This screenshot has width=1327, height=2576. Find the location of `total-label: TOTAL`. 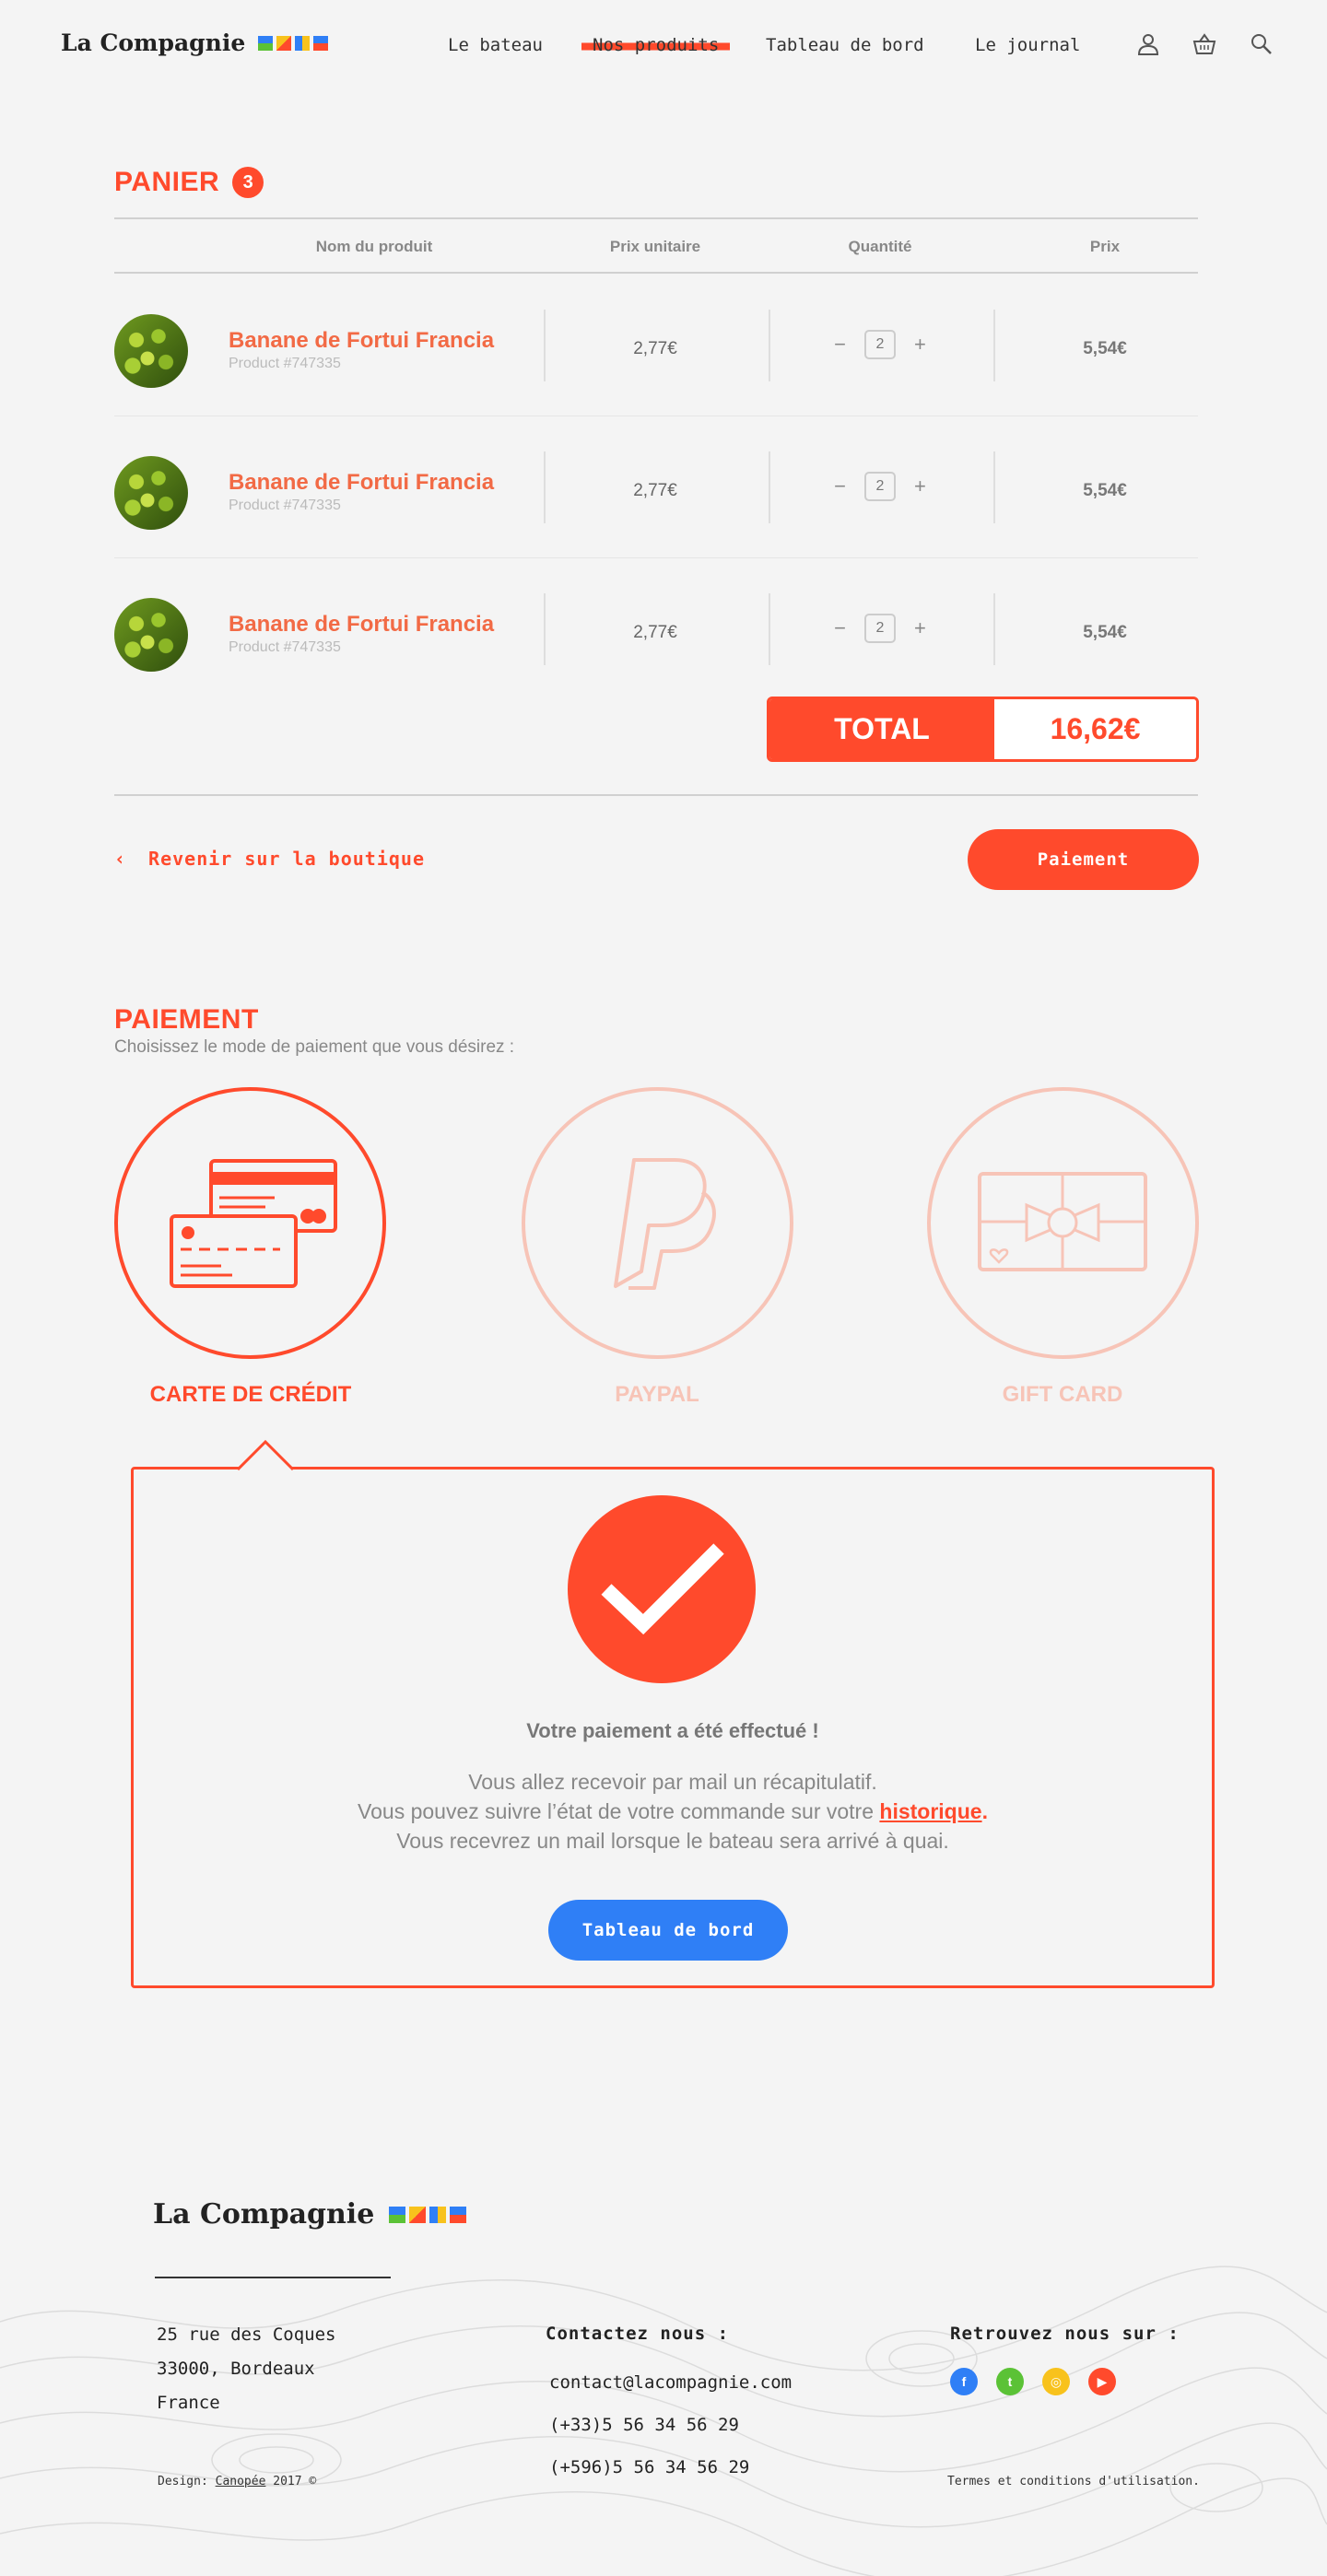

total-label: TOTAL is located at coordinates (881, 729).